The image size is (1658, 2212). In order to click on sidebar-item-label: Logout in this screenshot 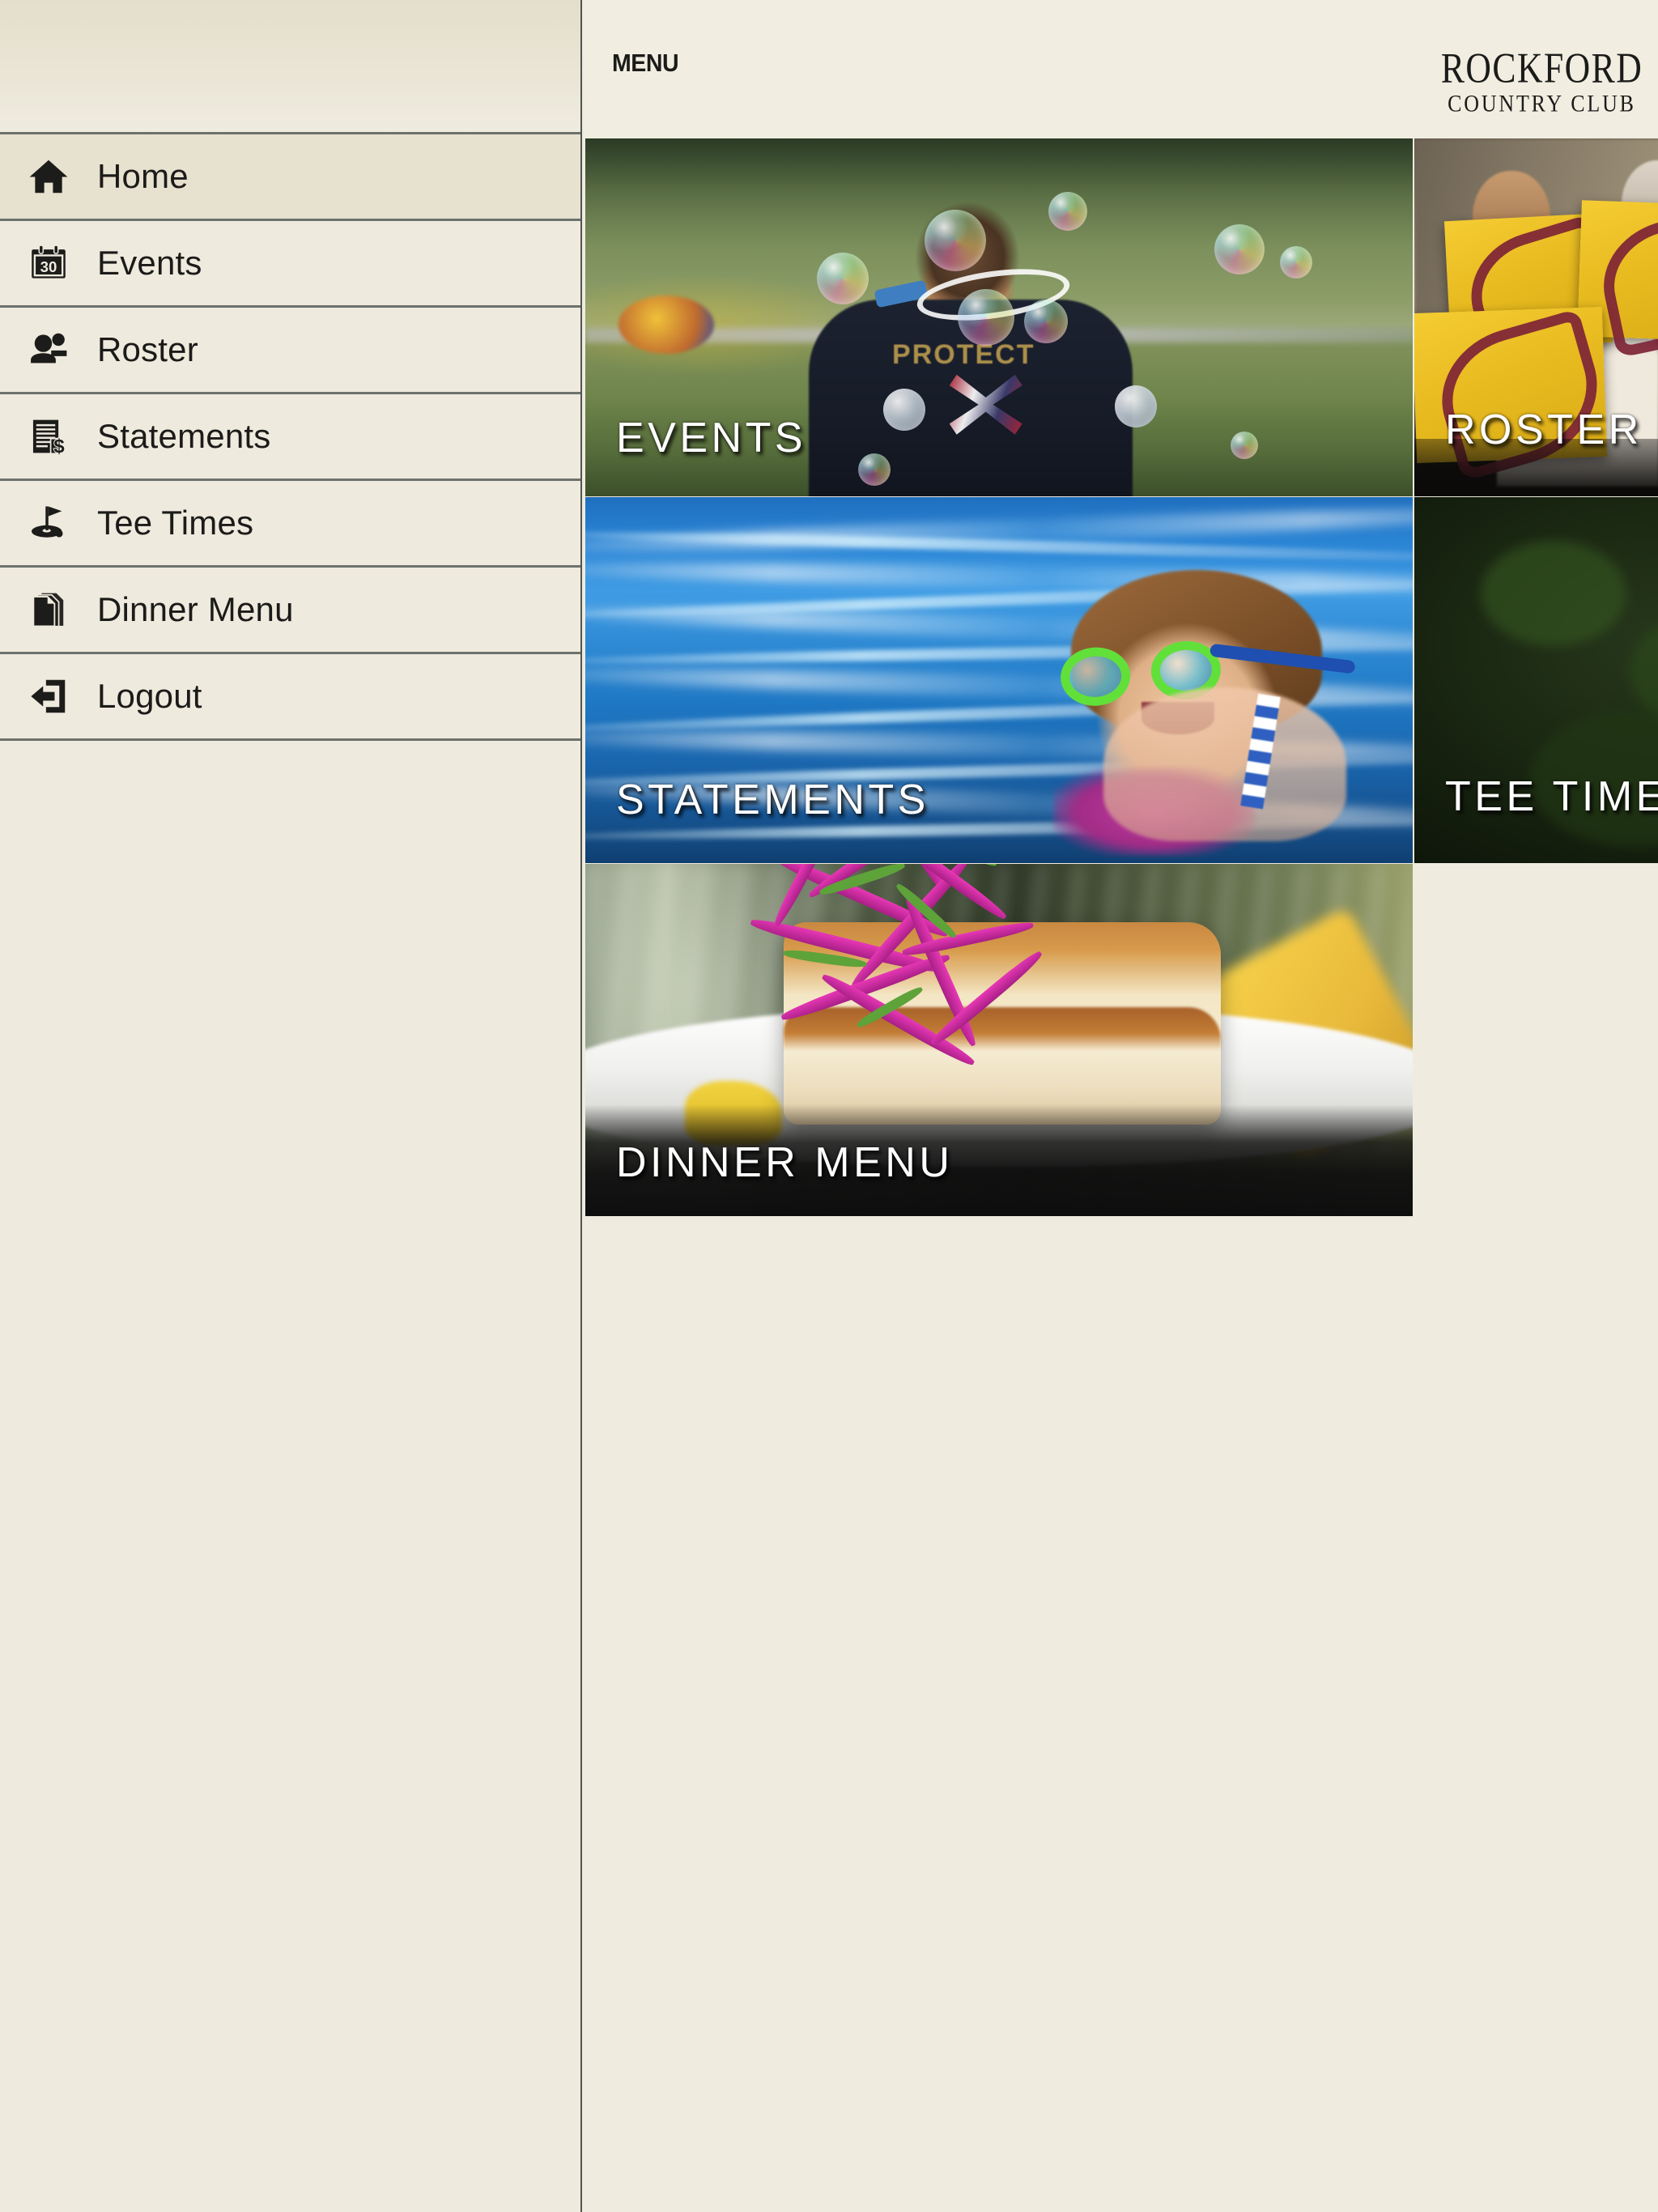, I will do `click(149, 696)`.